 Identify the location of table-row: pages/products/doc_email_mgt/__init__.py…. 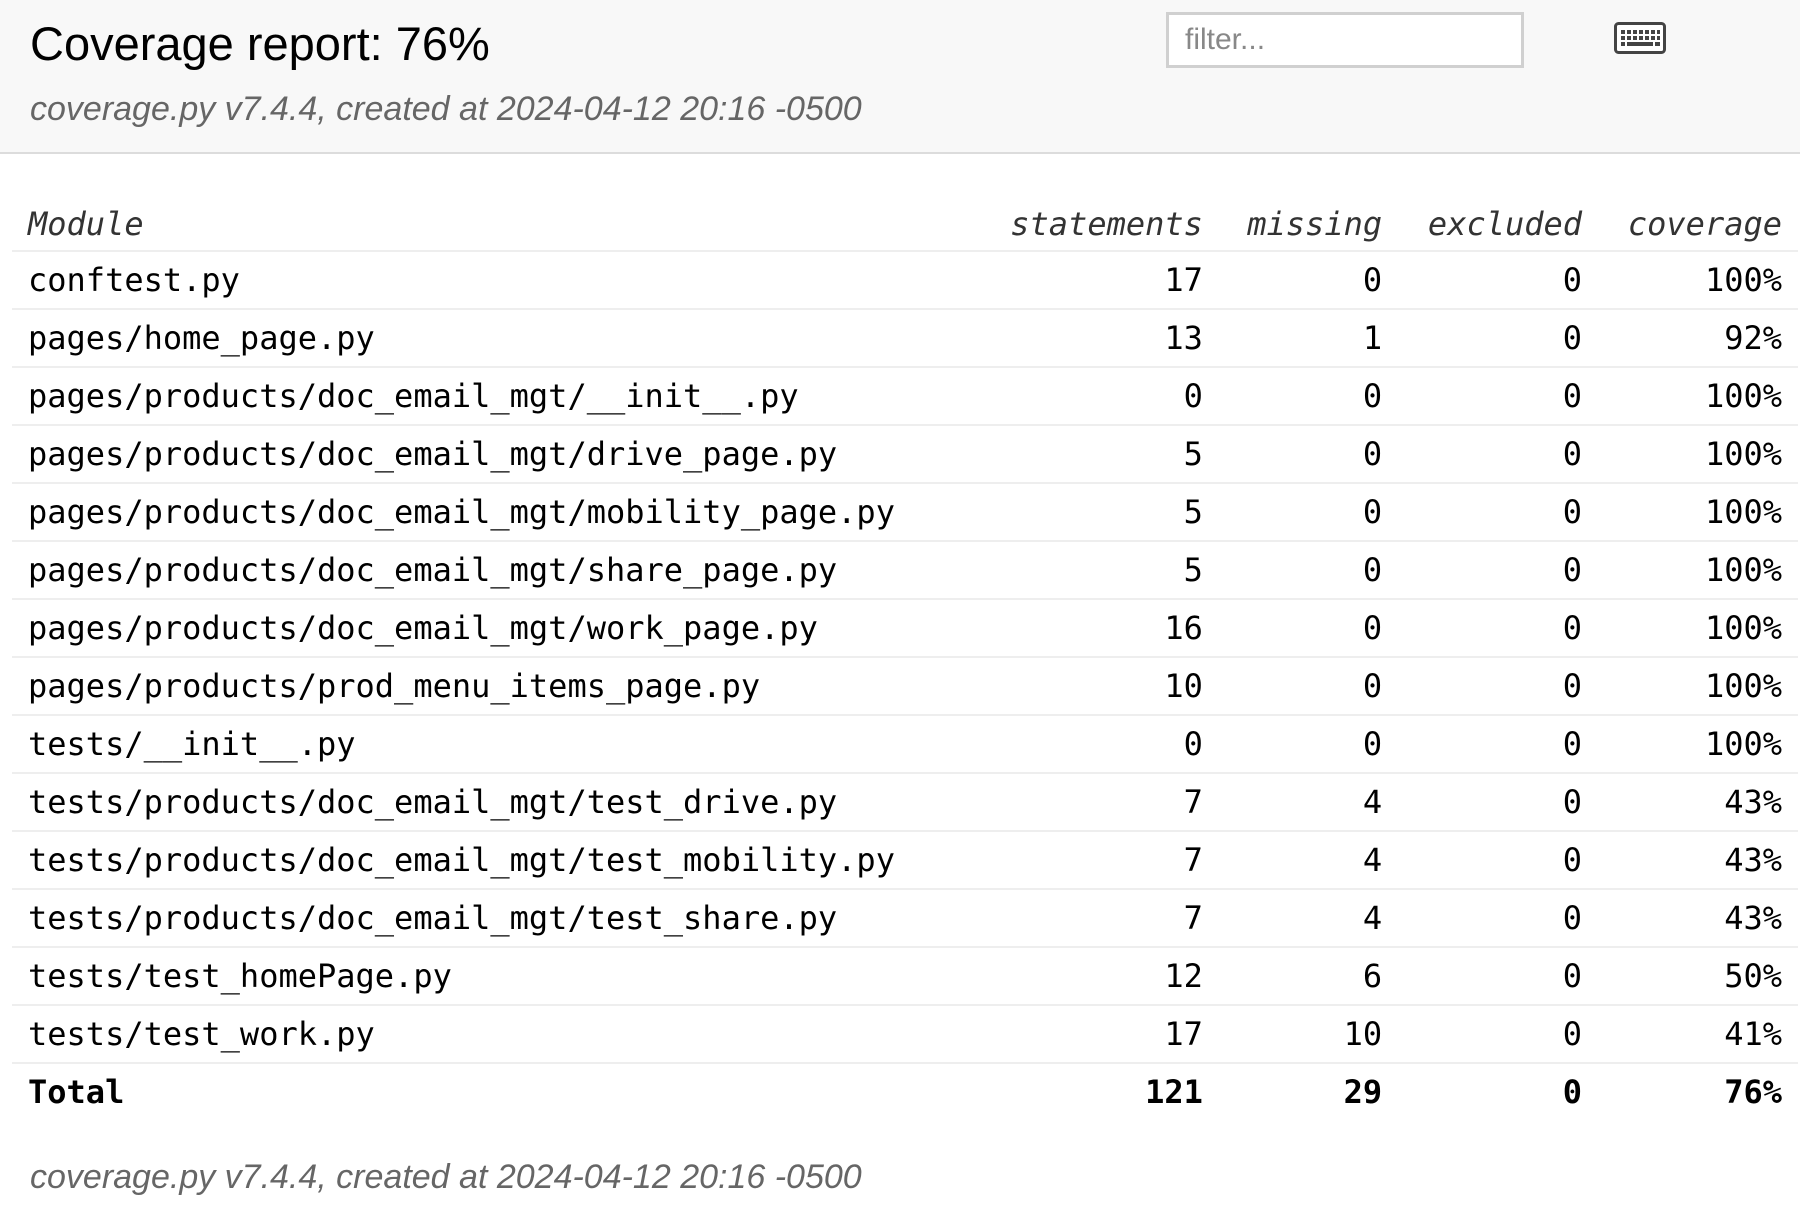
(905, 396).